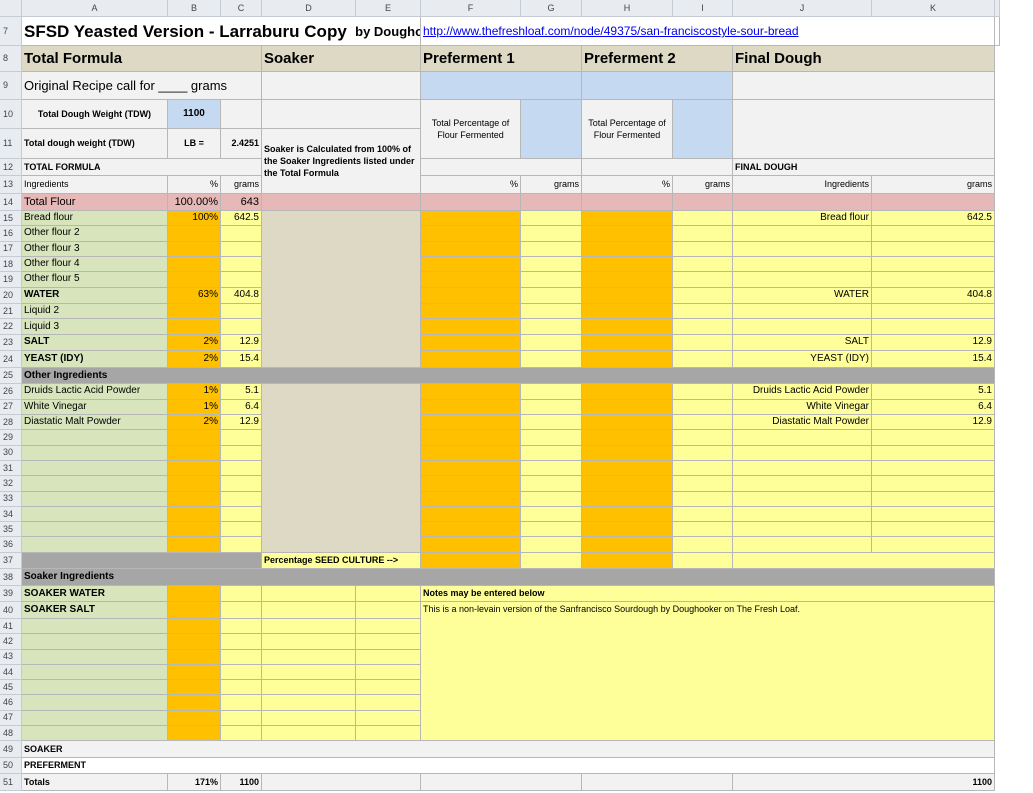 This screenshot has height=793, width=1033. I want to click on notes-header: Notes may be entered below, so click(708, 594).